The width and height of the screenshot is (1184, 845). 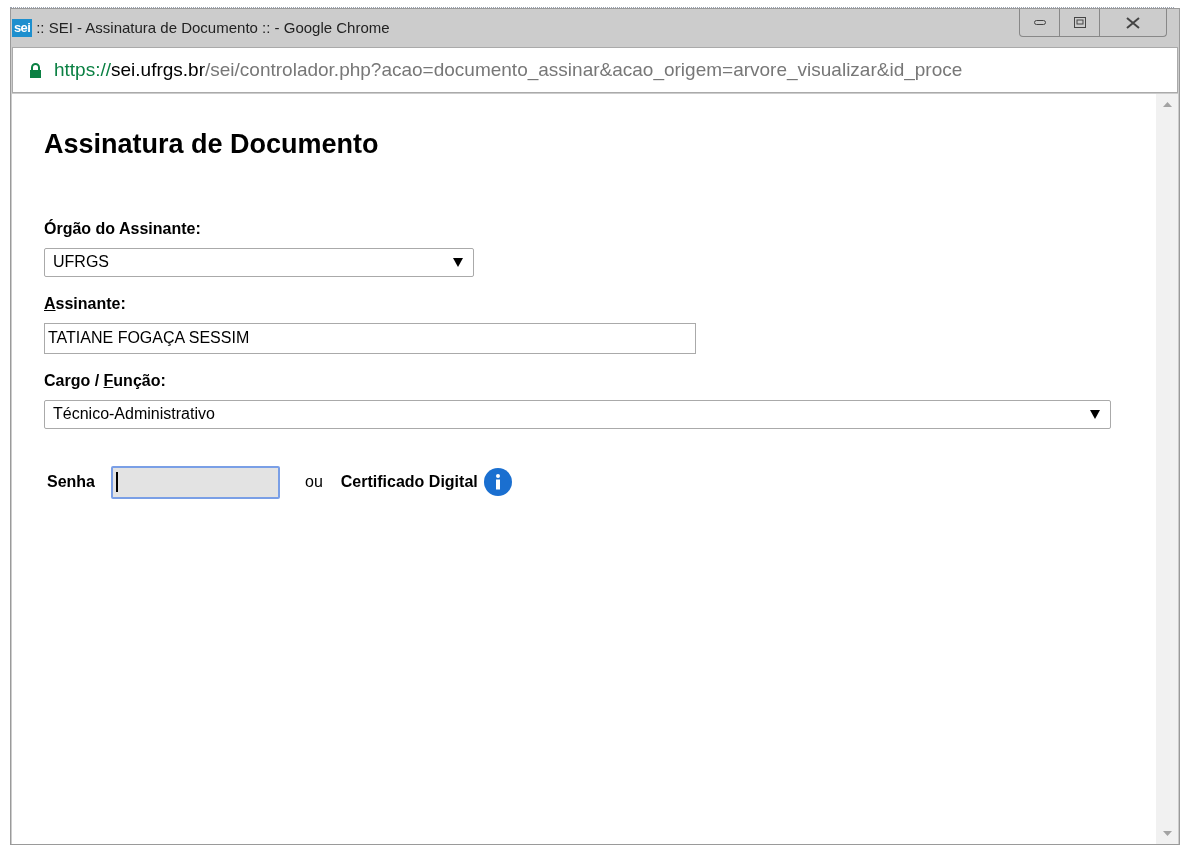 I want to click on certificate-link: Certificado Digital, so click(x=409, y=482).